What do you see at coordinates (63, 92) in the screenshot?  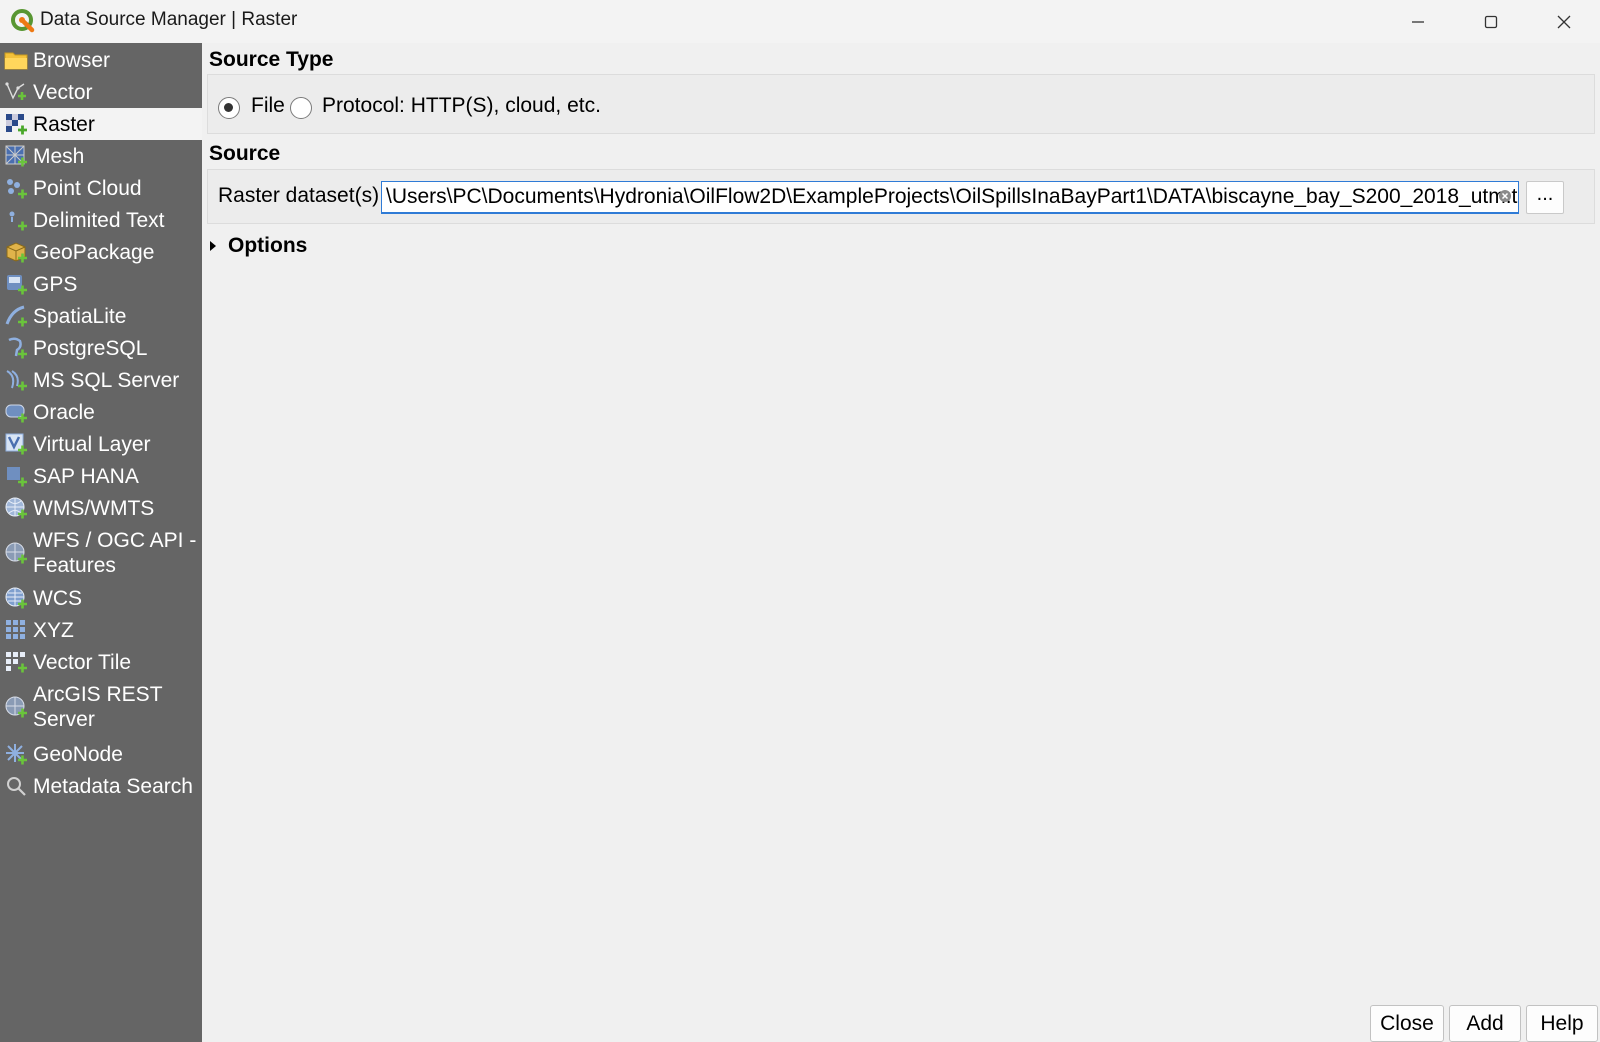 I see `sidebar-item-label: Vector` at bounding box center [63, 92].